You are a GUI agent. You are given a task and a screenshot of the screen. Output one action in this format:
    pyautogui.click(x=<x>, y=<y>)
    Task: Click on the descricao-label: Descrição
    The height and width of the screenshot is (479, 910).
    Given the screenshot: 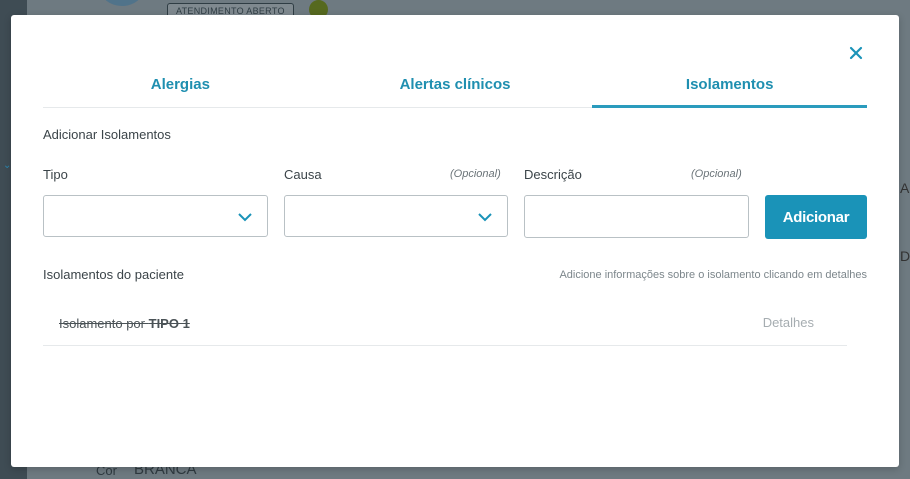 What is the action you would take?
    pyautogui.click(x=553, y=174)
    